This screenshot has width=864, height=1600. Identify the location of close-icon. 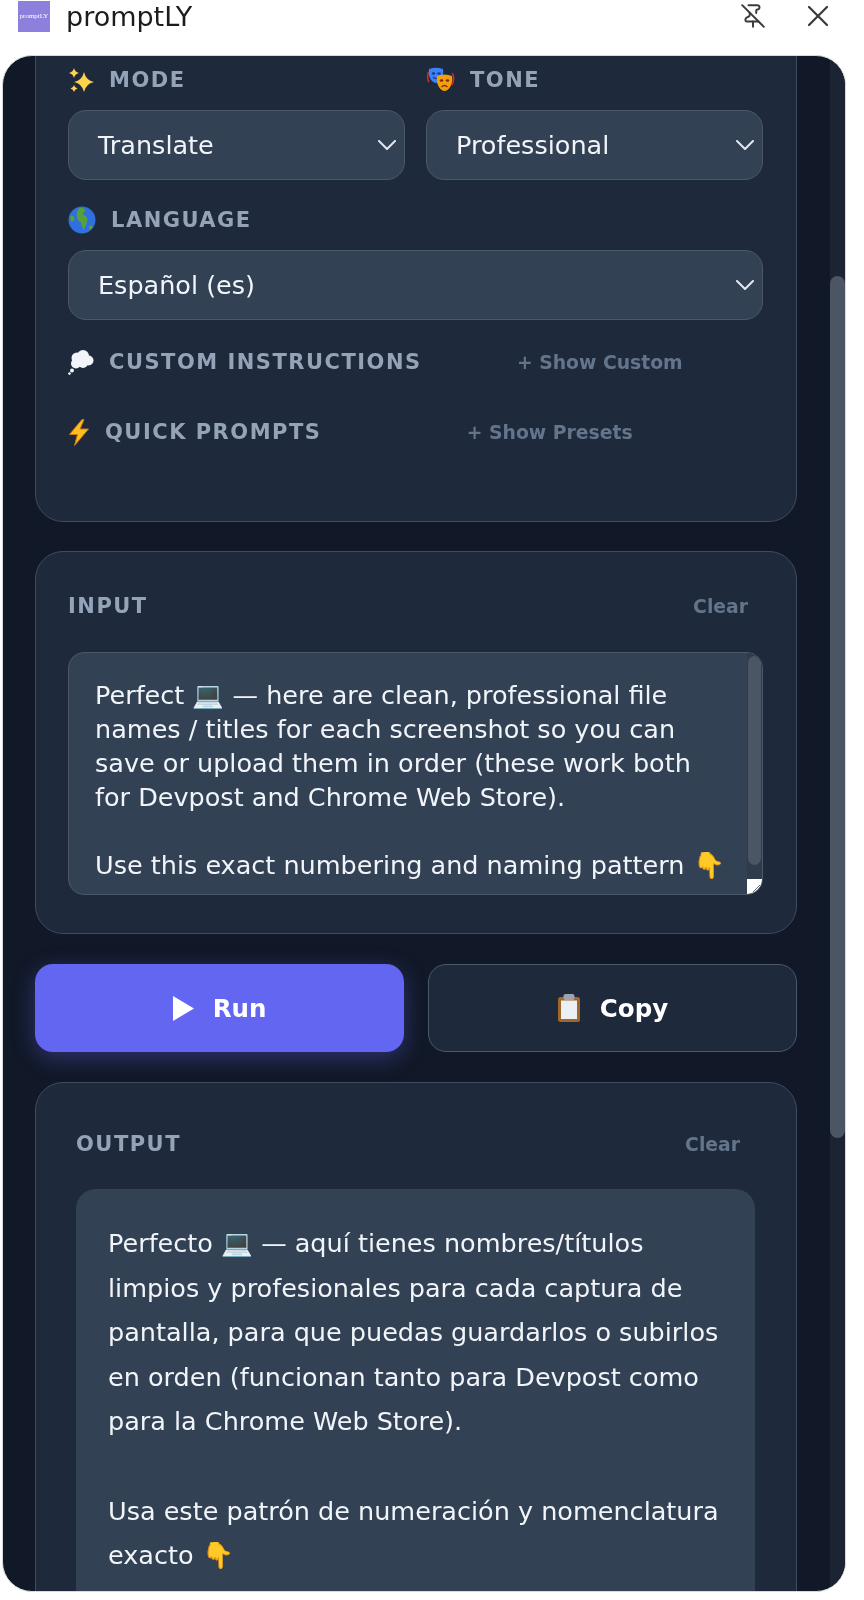
(818, 16).